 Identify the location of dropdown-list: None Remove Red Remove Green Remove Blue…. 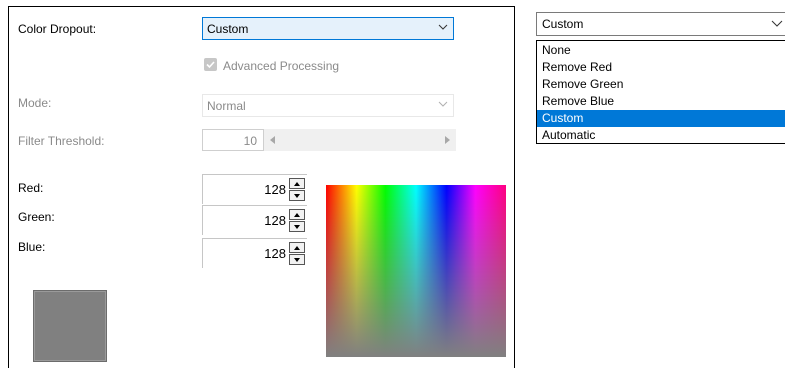
(660, 92).